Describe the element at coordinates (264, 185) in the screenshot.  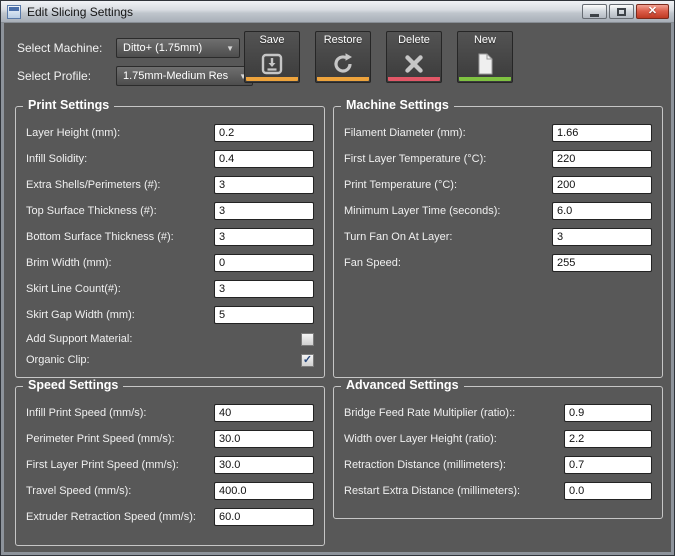
I see `extra-shells-input` at that location.